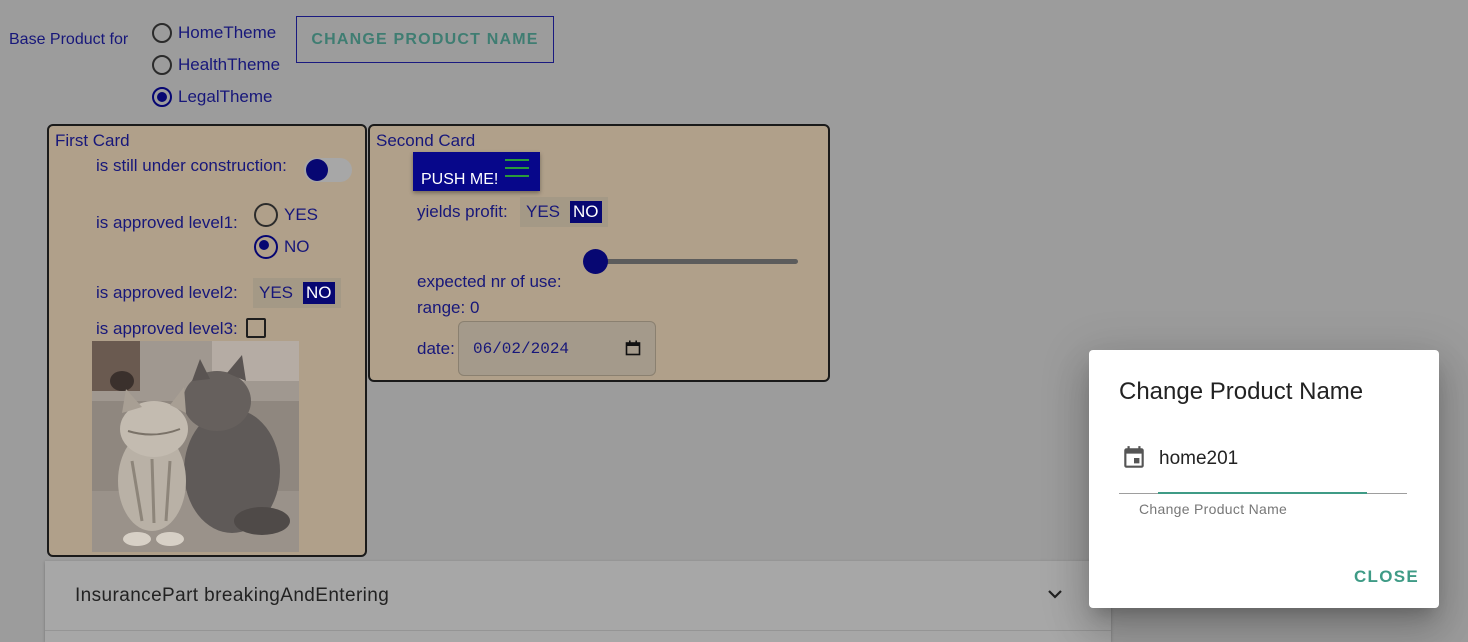 The height and width of the screenshot is (642, 1468). What do you see at coordinates (578, 601) in the screenshot?
I see `insurance-part-accordion: InsurancePart breakingAndEntering` at bounding box center [578, 601].